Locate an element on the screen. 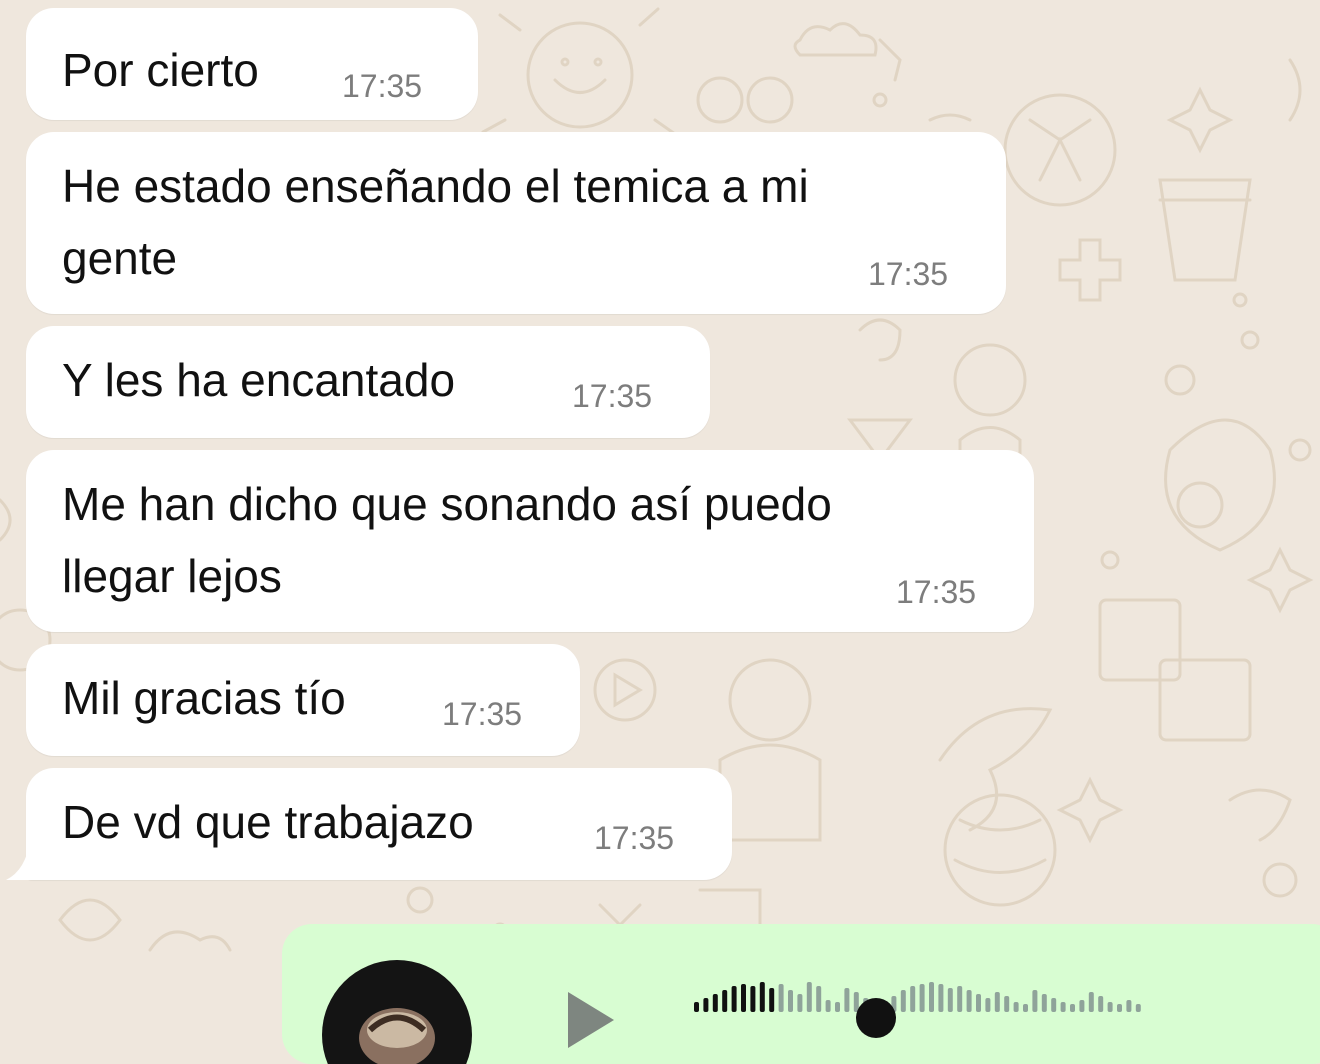 This screenshot has height=1064, width=1320. message-text-line-1: He estado enseñando el temica a mi is located at coordinates (435, 186).